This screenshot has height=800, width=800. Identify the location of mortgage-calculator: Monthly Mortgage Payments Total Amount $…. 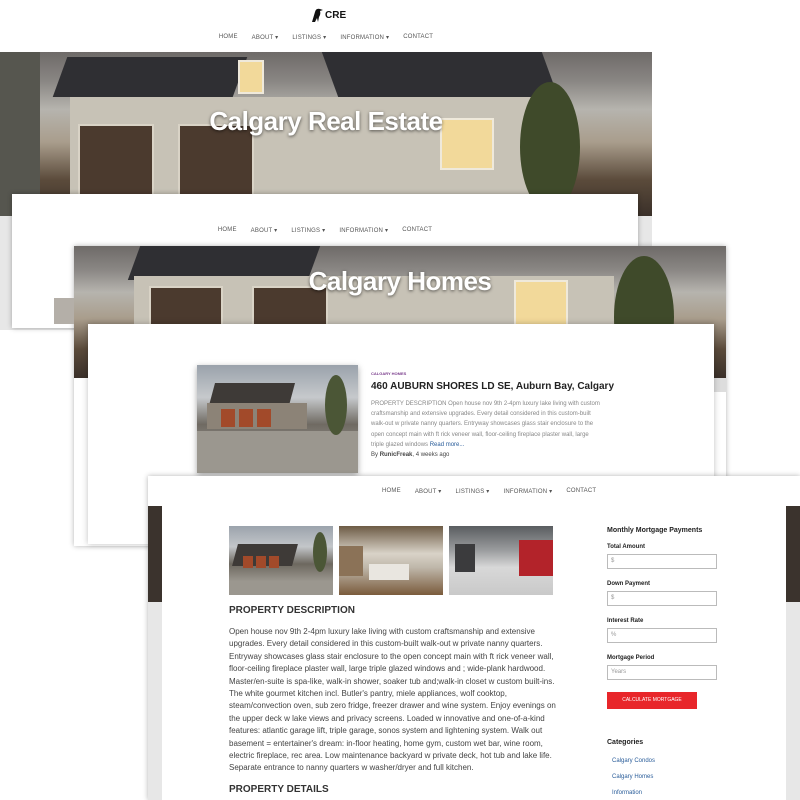
(677, 663).